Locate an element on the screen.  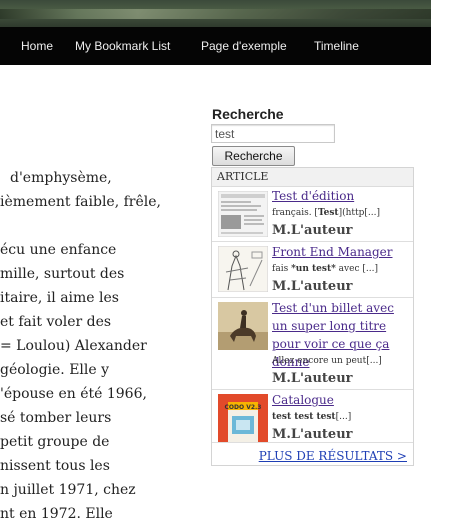
result-title-link: Front End Manager is located at coordinates (341, 252).